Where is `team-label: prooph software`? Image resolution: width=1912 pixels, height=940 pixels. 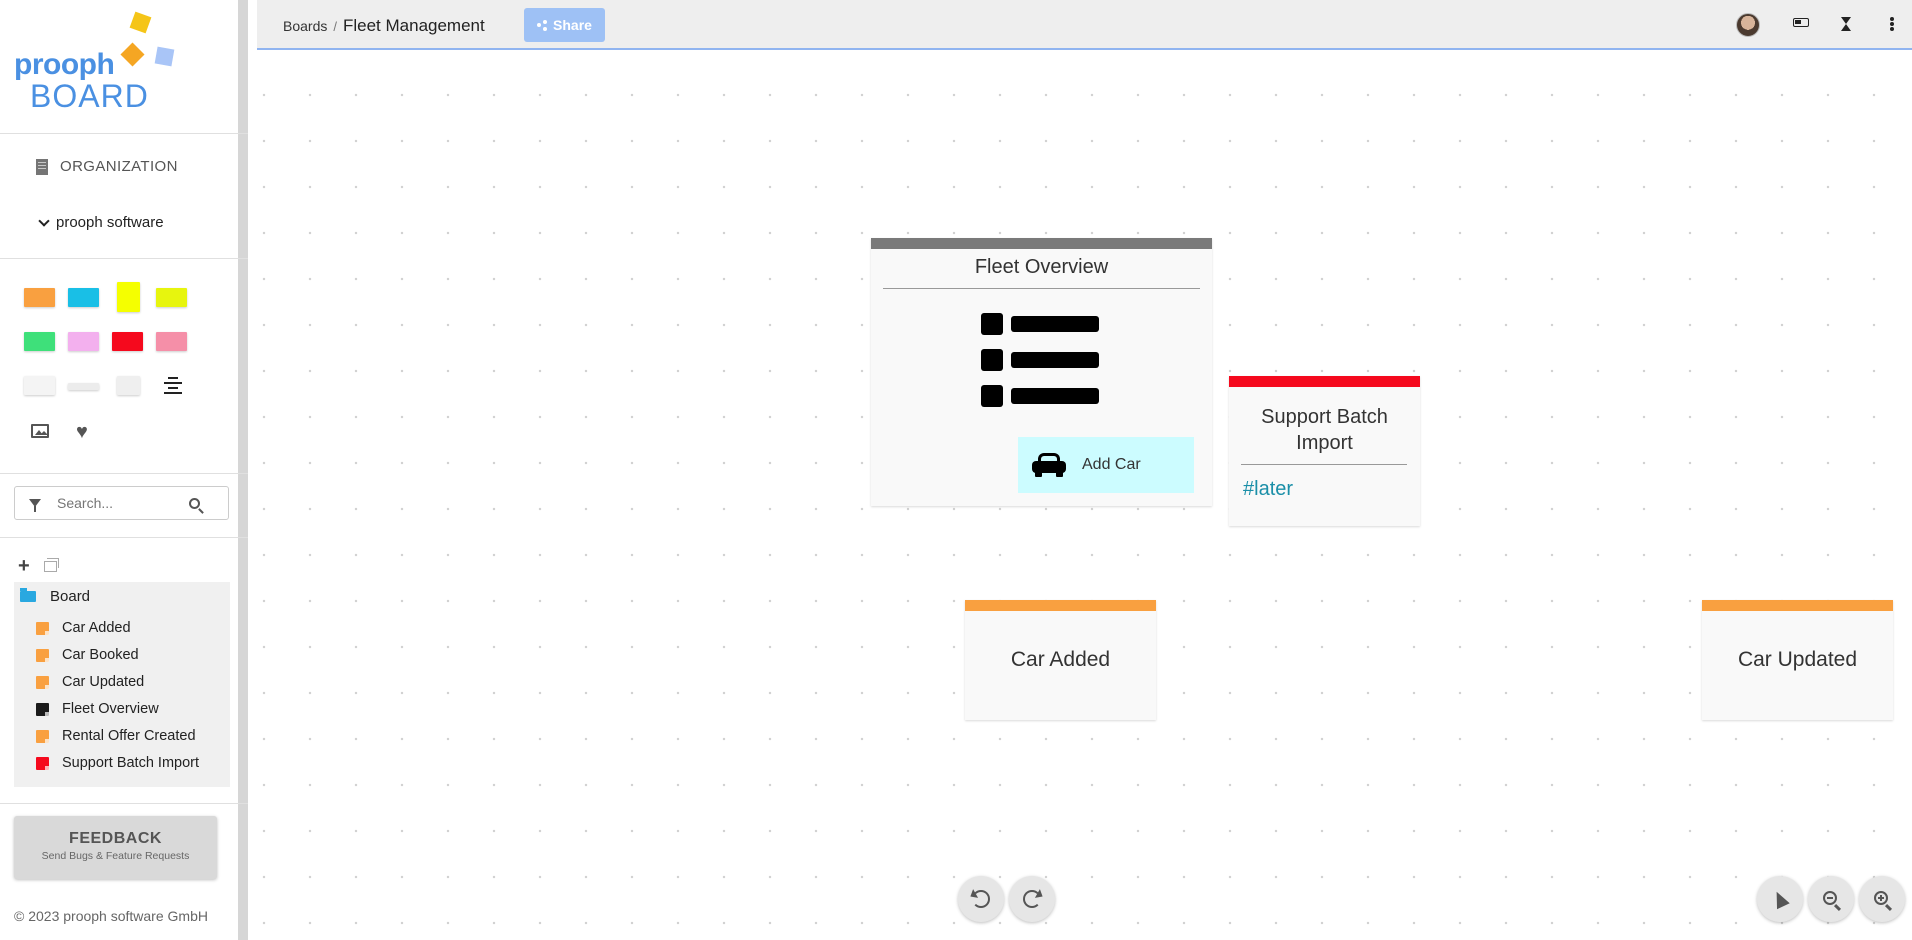 team-label: prooph software is located at coordinates (110, 222).